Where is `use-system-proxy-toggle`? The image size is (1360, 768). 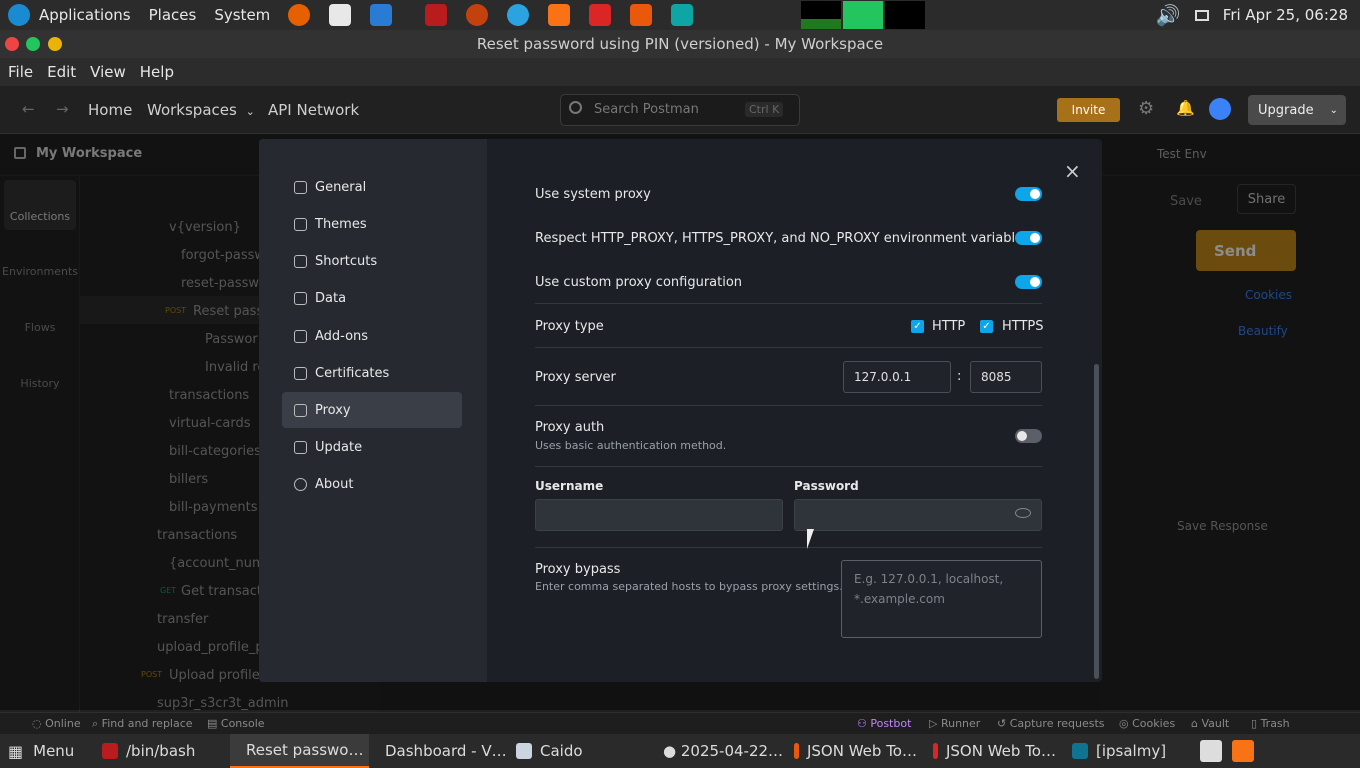 use-system-proxy-toggle is located at coordinates (1028, 194).